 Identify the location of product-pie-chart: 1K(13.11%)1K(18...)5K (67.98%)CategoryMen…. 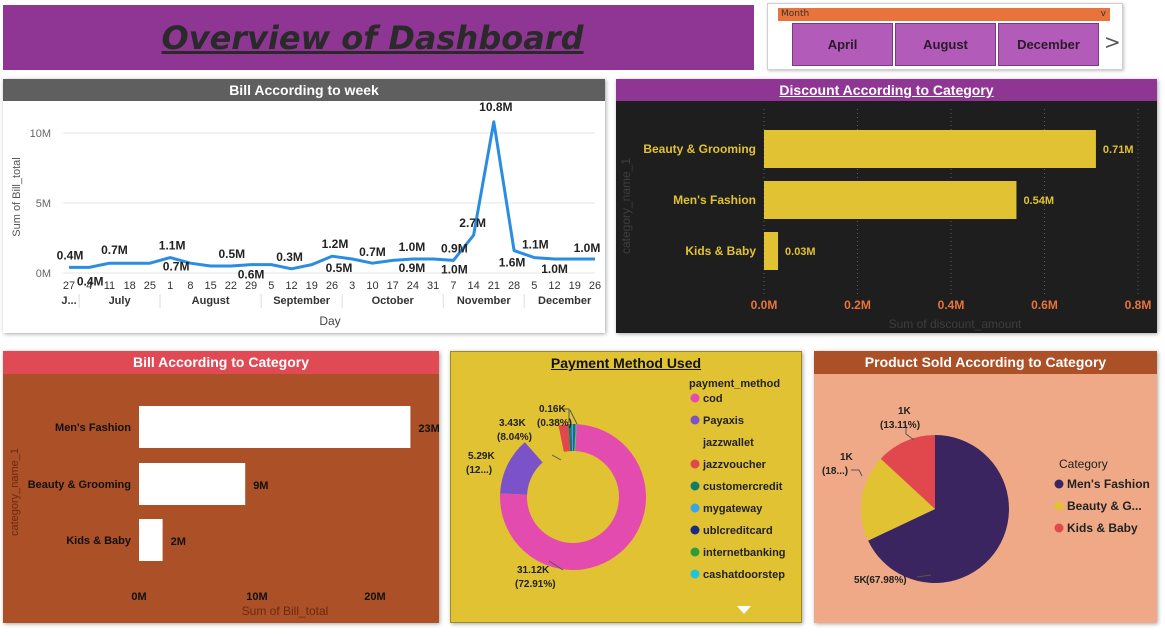
(985, 498).